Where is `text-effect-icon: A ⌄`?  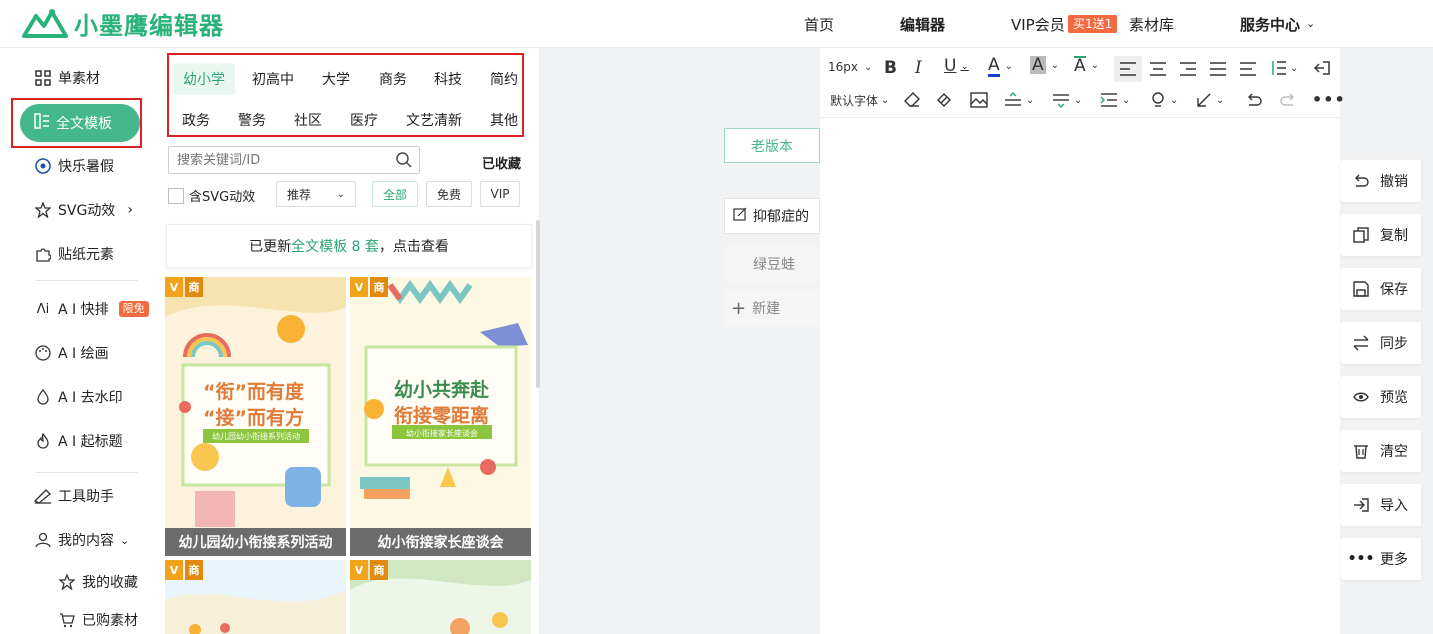
text-effect-icon: A ⌄ is located at coordinates (1086, 65).